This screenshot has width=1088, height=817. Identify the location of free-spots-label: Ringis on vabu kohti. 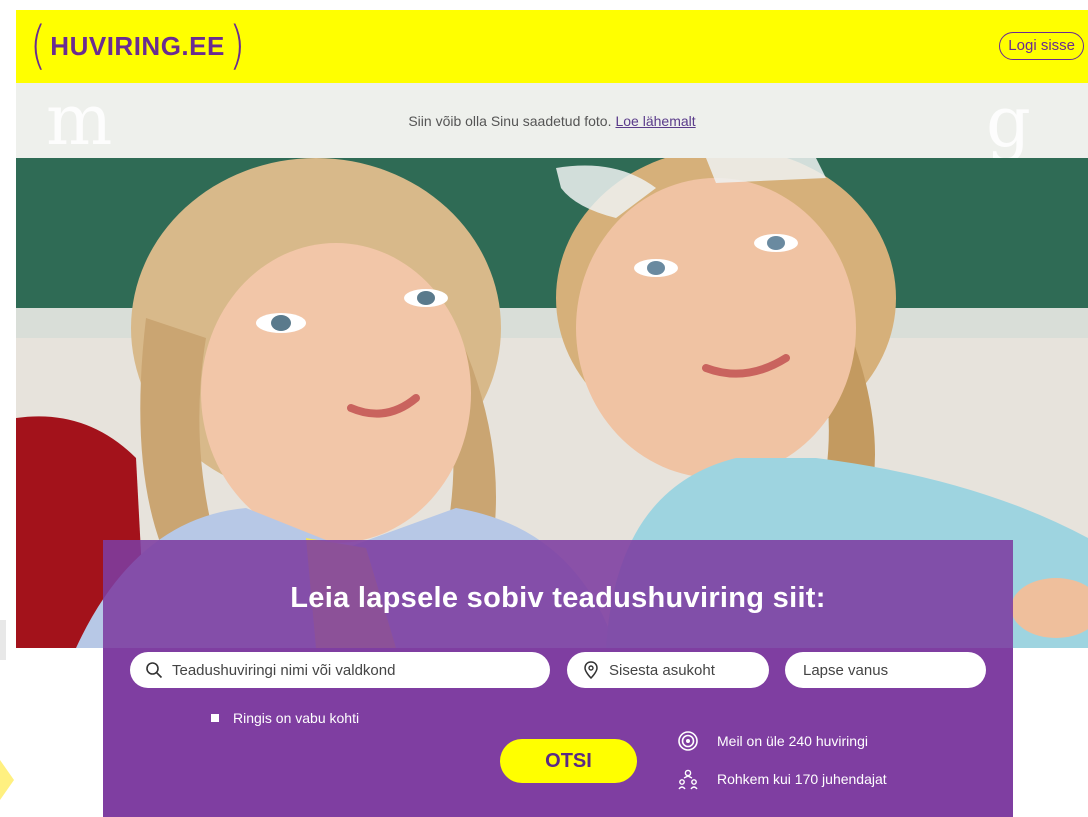
(296, 718).